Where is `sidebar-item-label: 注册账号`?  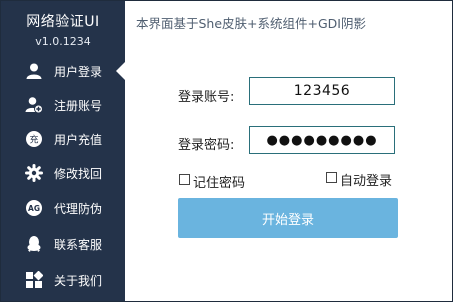 sidebar-item-label: 注册账号 is located at coordinates (78, 106).